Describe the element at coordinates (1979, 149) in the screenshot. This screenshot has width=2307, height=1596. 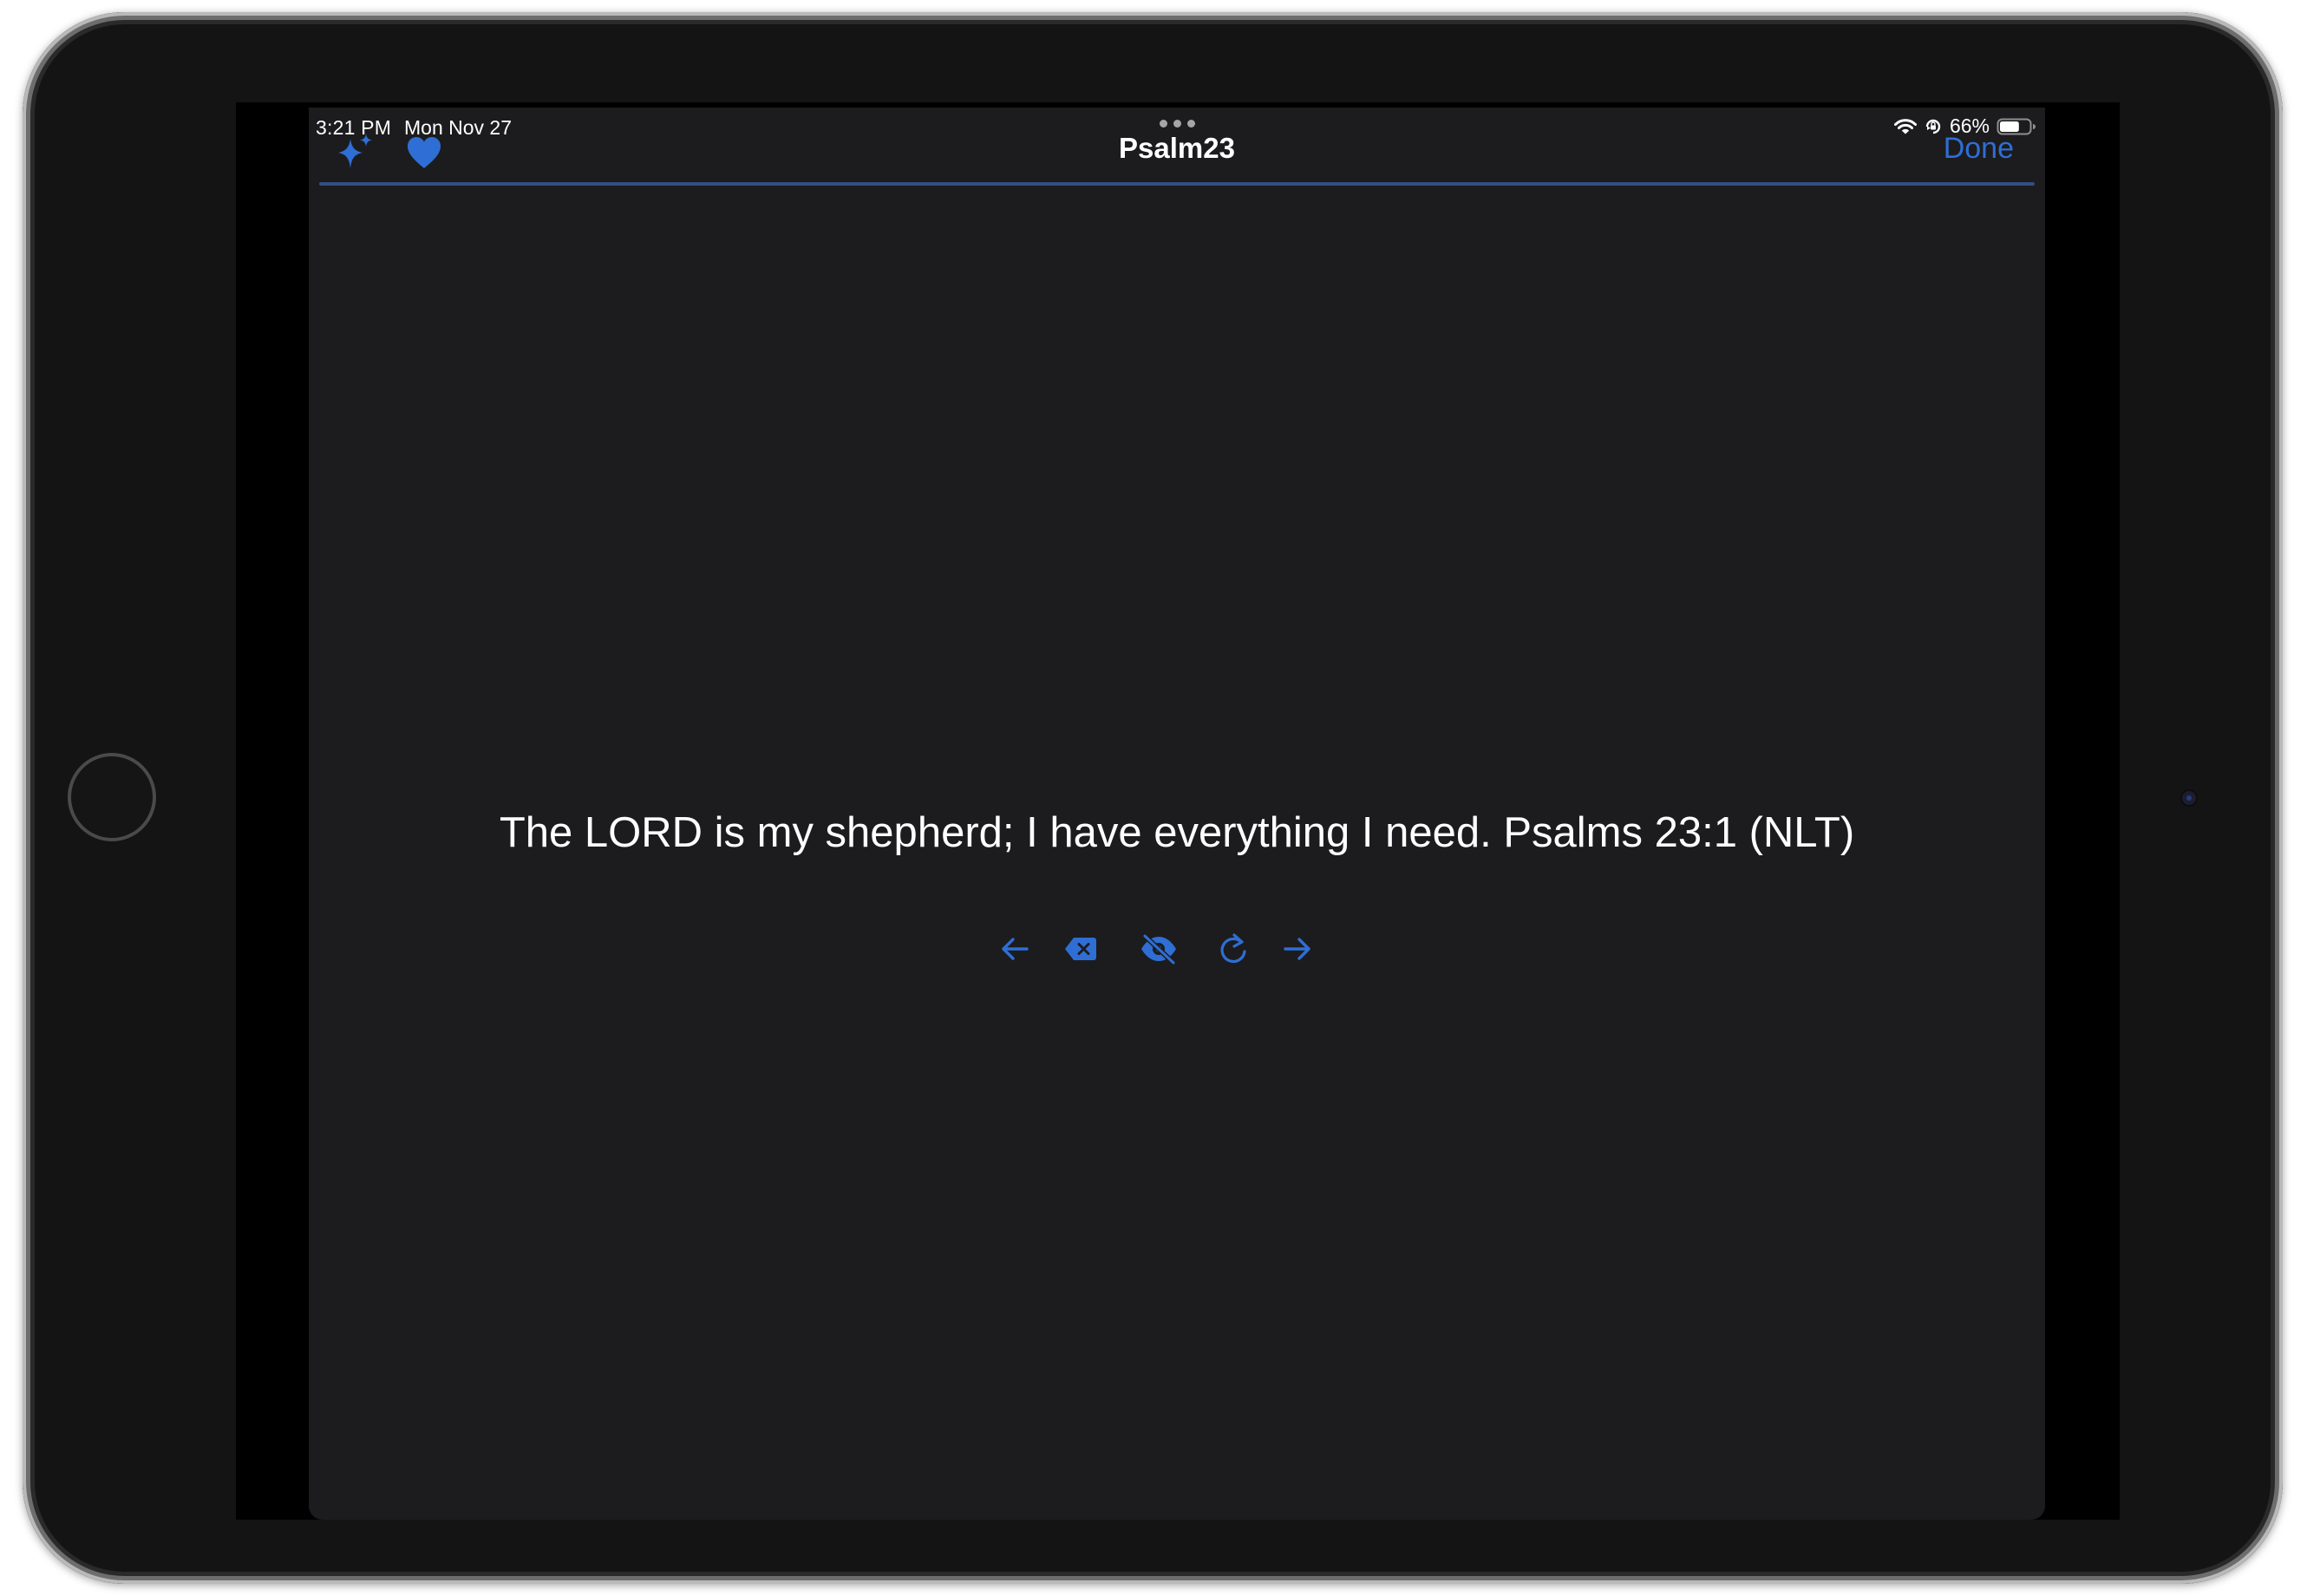
I see `done-button: Done` at that location.